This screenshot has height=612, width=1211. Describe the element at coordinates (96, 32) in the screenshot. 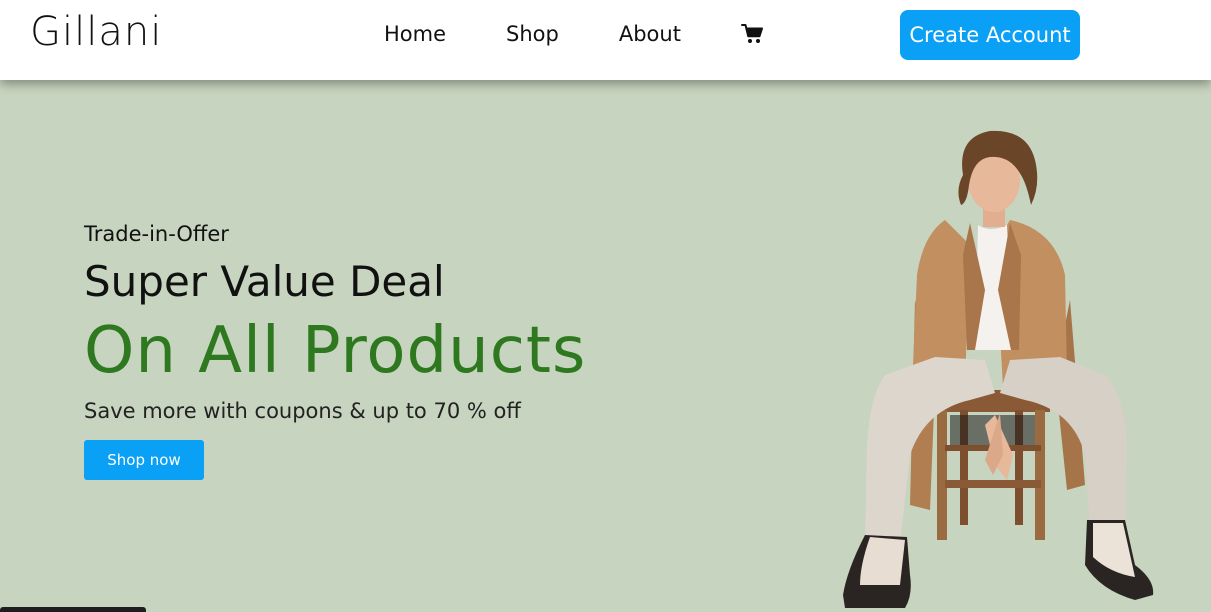

I see `site-logo: Gillani` at that location.